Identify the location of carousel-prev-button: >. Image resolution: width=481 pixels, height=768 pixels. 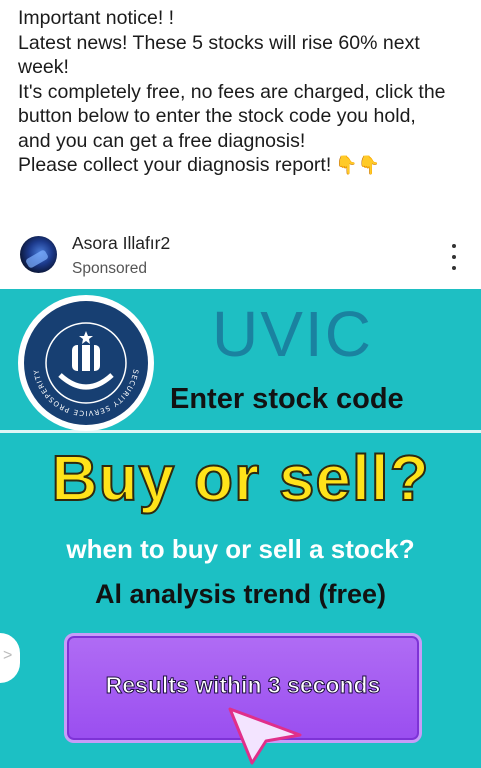
(10, 658).